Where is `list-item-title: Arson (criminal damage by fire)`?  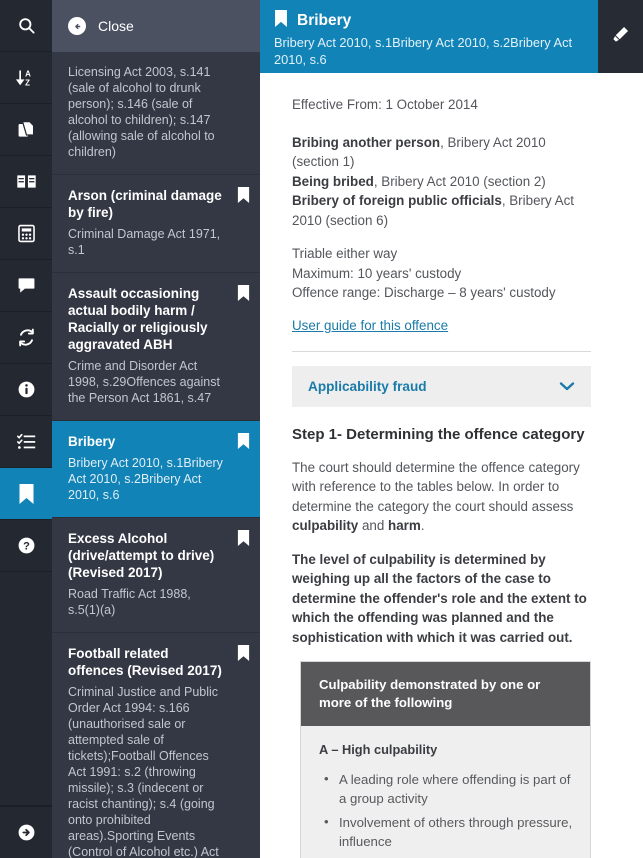 list-item-title: Arson (criminal damage by fire) is located at coordinates (145, 204).